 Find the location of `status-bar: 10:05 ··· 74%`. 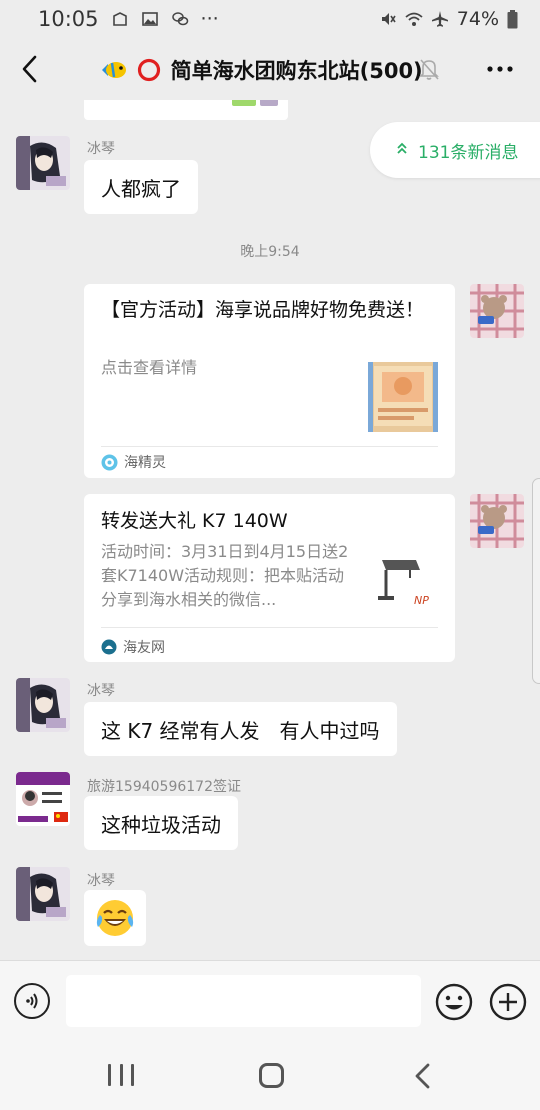

status-bar: 10:05 ··· 74% is located at coordinates (270, 19).